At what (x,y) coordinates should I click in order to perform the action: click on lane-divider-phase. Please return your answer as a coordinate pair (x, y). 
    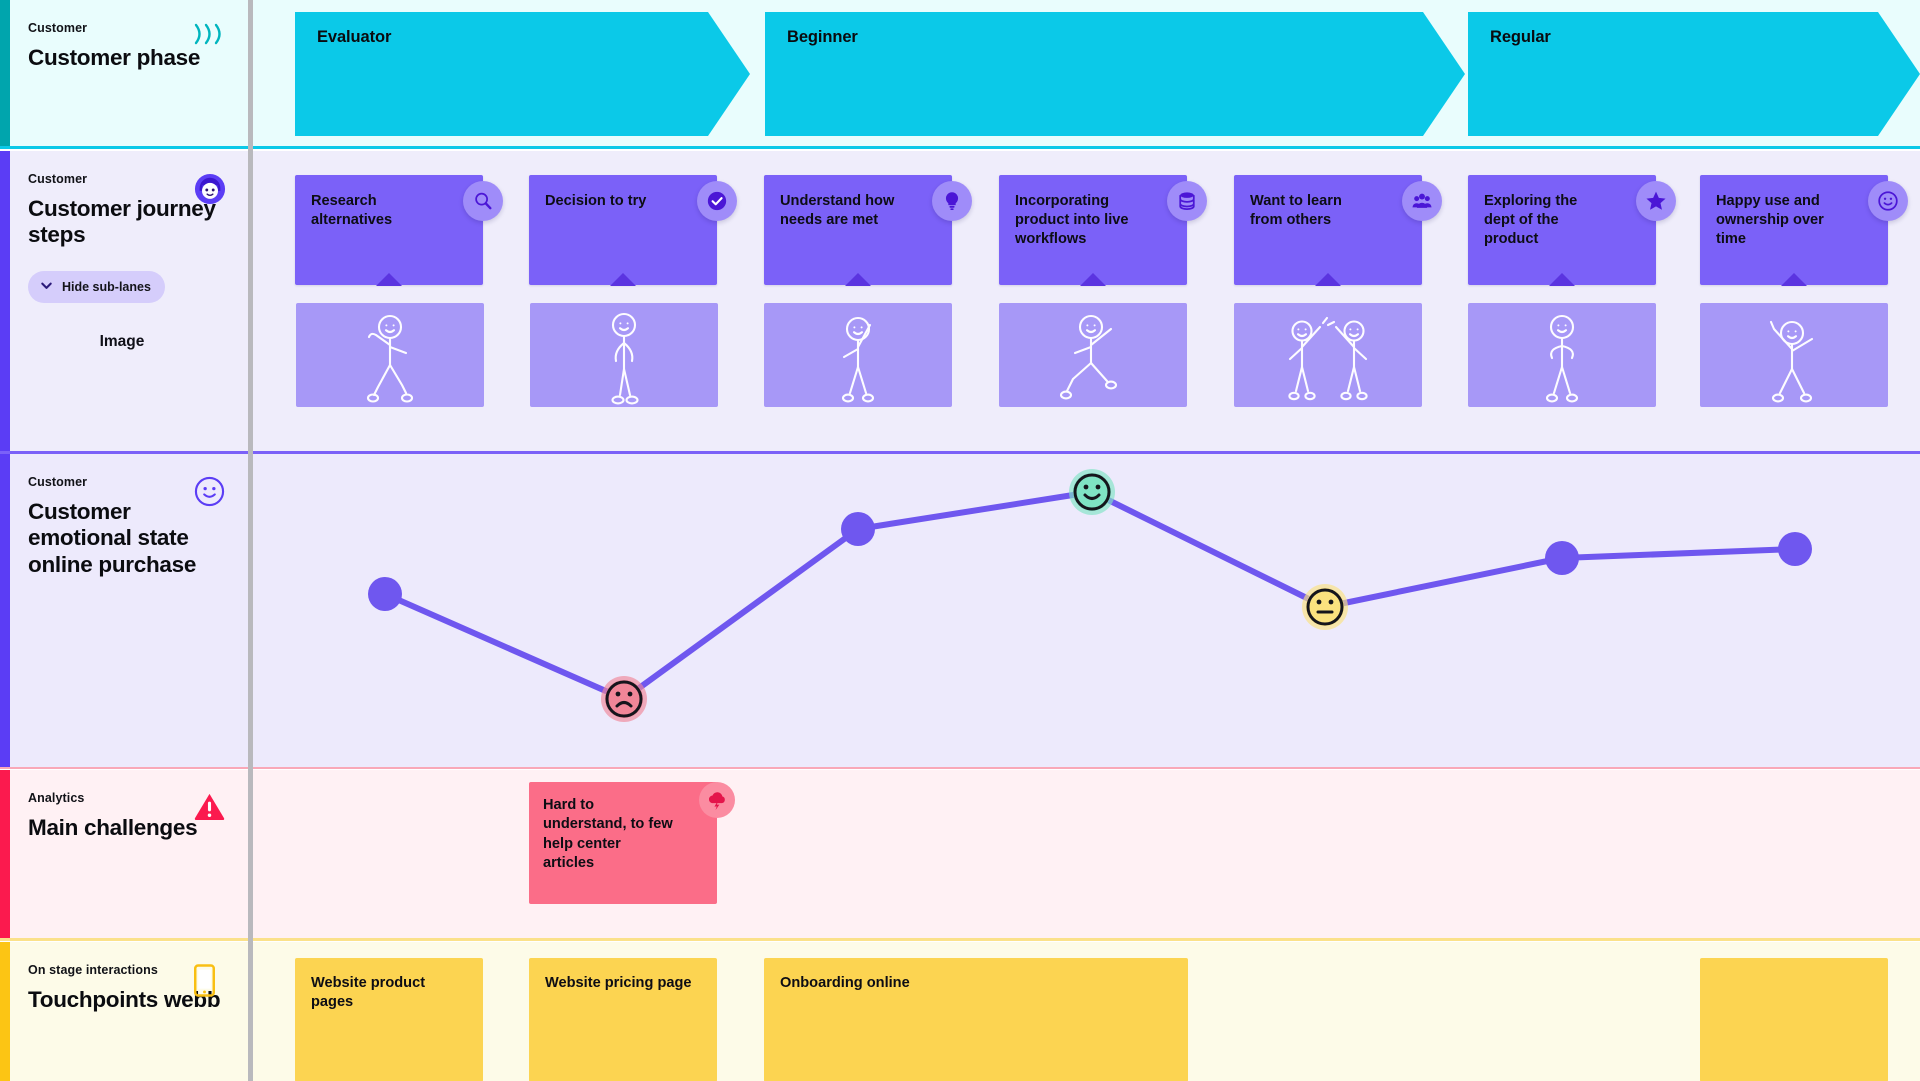
    Looking at the image, I should click on (960, 147).